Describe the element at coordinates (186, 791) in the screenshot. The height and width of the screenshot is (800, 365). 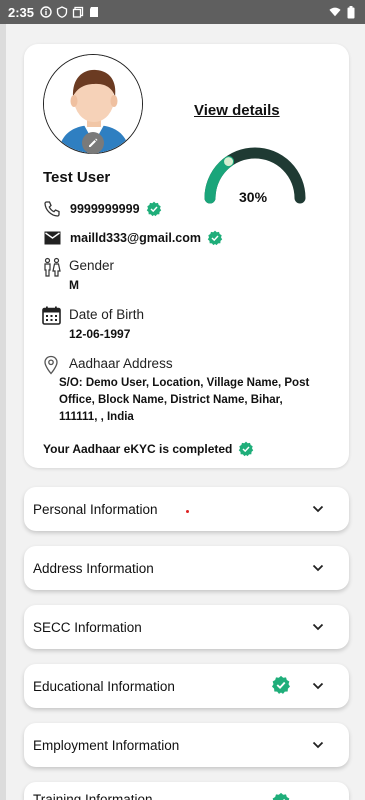
I see `section-training-information: Training Information` at that location.